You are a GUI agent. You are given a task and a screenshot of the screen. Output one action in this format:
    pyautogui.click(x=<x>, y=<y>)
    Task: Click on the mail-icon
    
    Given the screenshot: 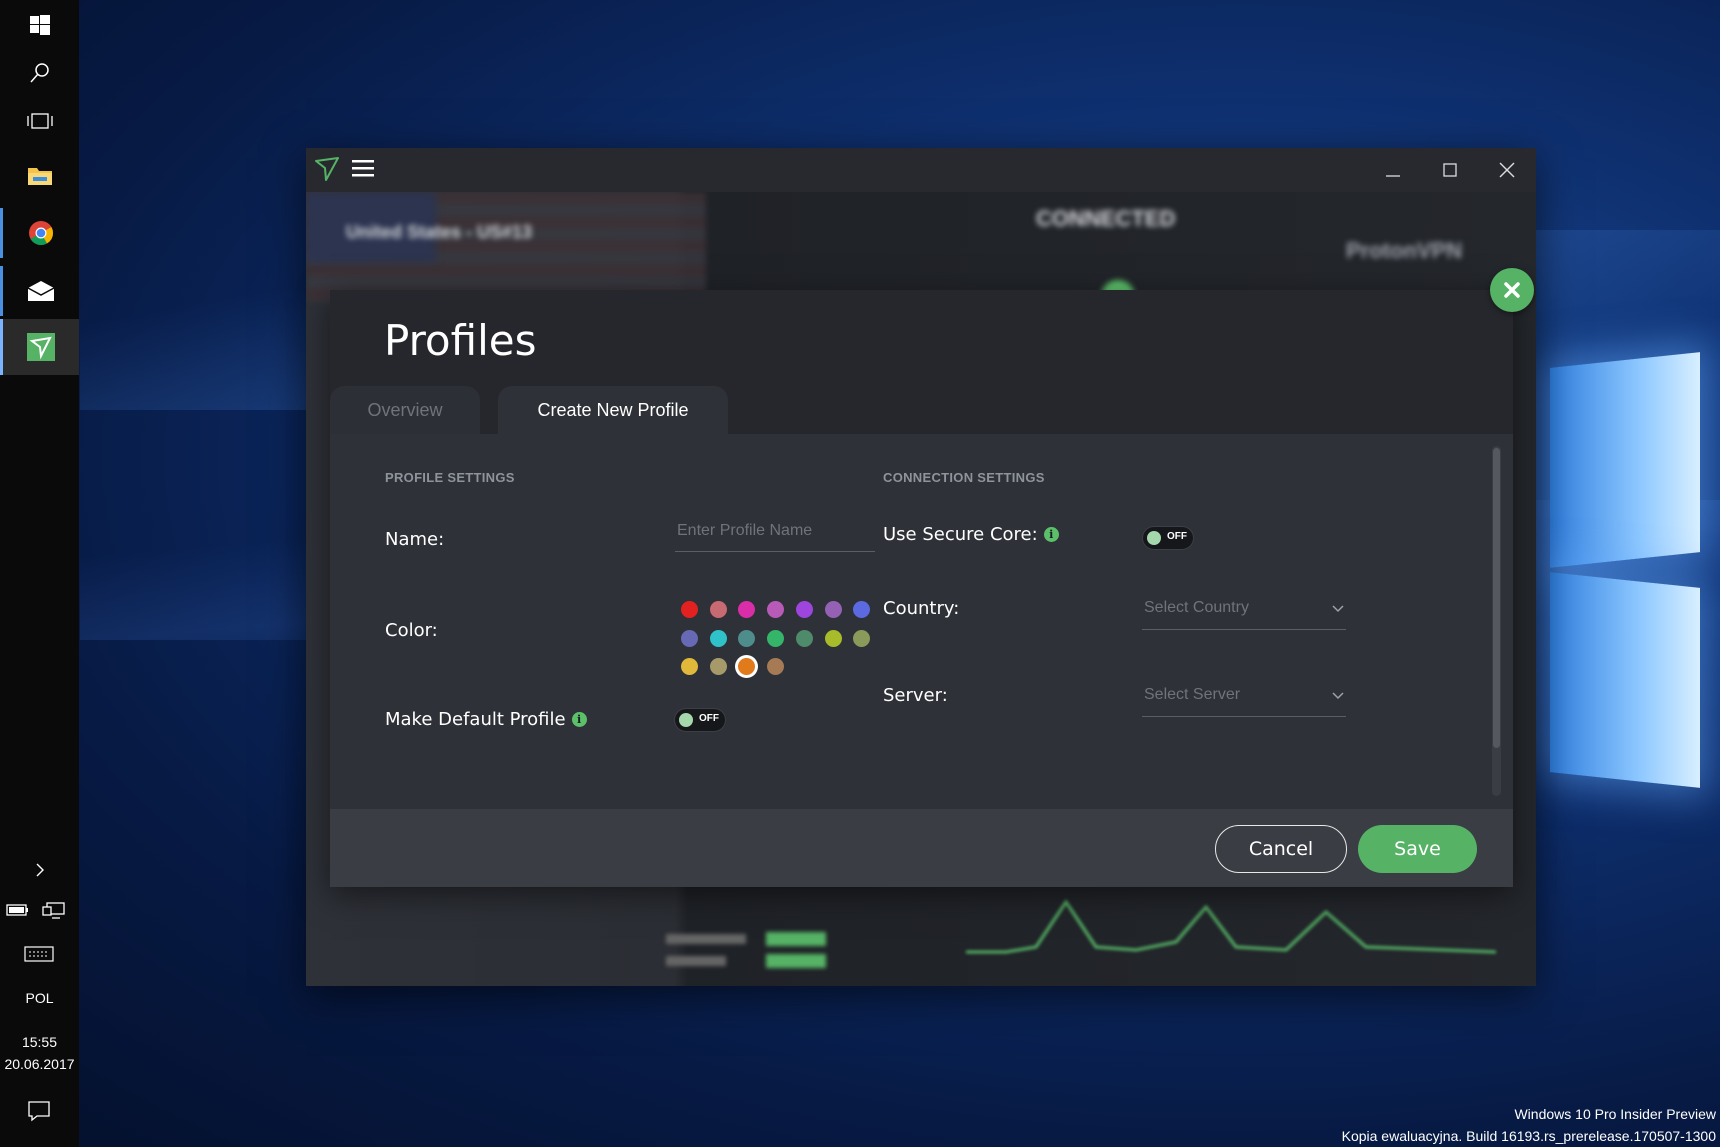 What is the action you would take?
    pyautogui.click(x=39, y=291)
    